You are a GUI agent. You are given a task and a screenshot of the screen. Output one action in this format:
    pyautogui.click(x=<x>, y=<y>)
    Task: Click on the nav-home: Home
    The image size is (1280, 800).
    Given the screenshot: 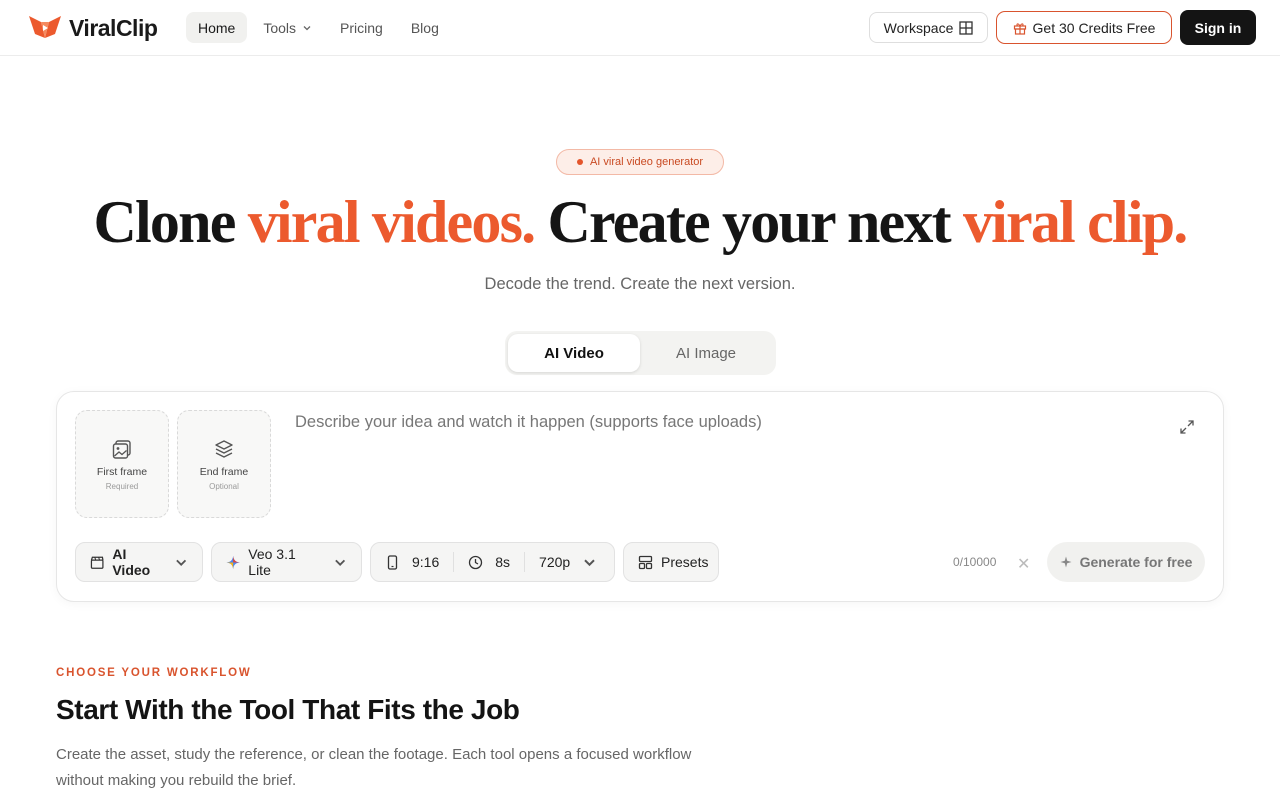 What is the action you would take?
    pyautogui.click(x=217, y=27)
    